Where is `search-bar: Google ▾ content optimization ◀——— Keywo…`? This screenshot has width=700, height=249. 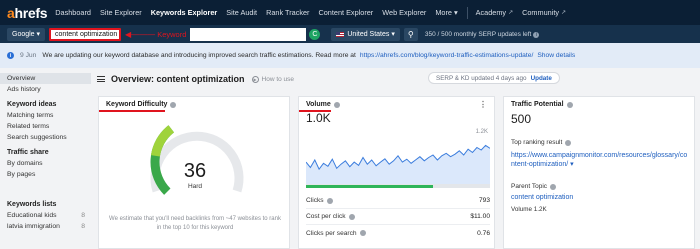 search-bar: Google ▾ content optimization ◀——— Keywo… is located at coordinates (350, 34).